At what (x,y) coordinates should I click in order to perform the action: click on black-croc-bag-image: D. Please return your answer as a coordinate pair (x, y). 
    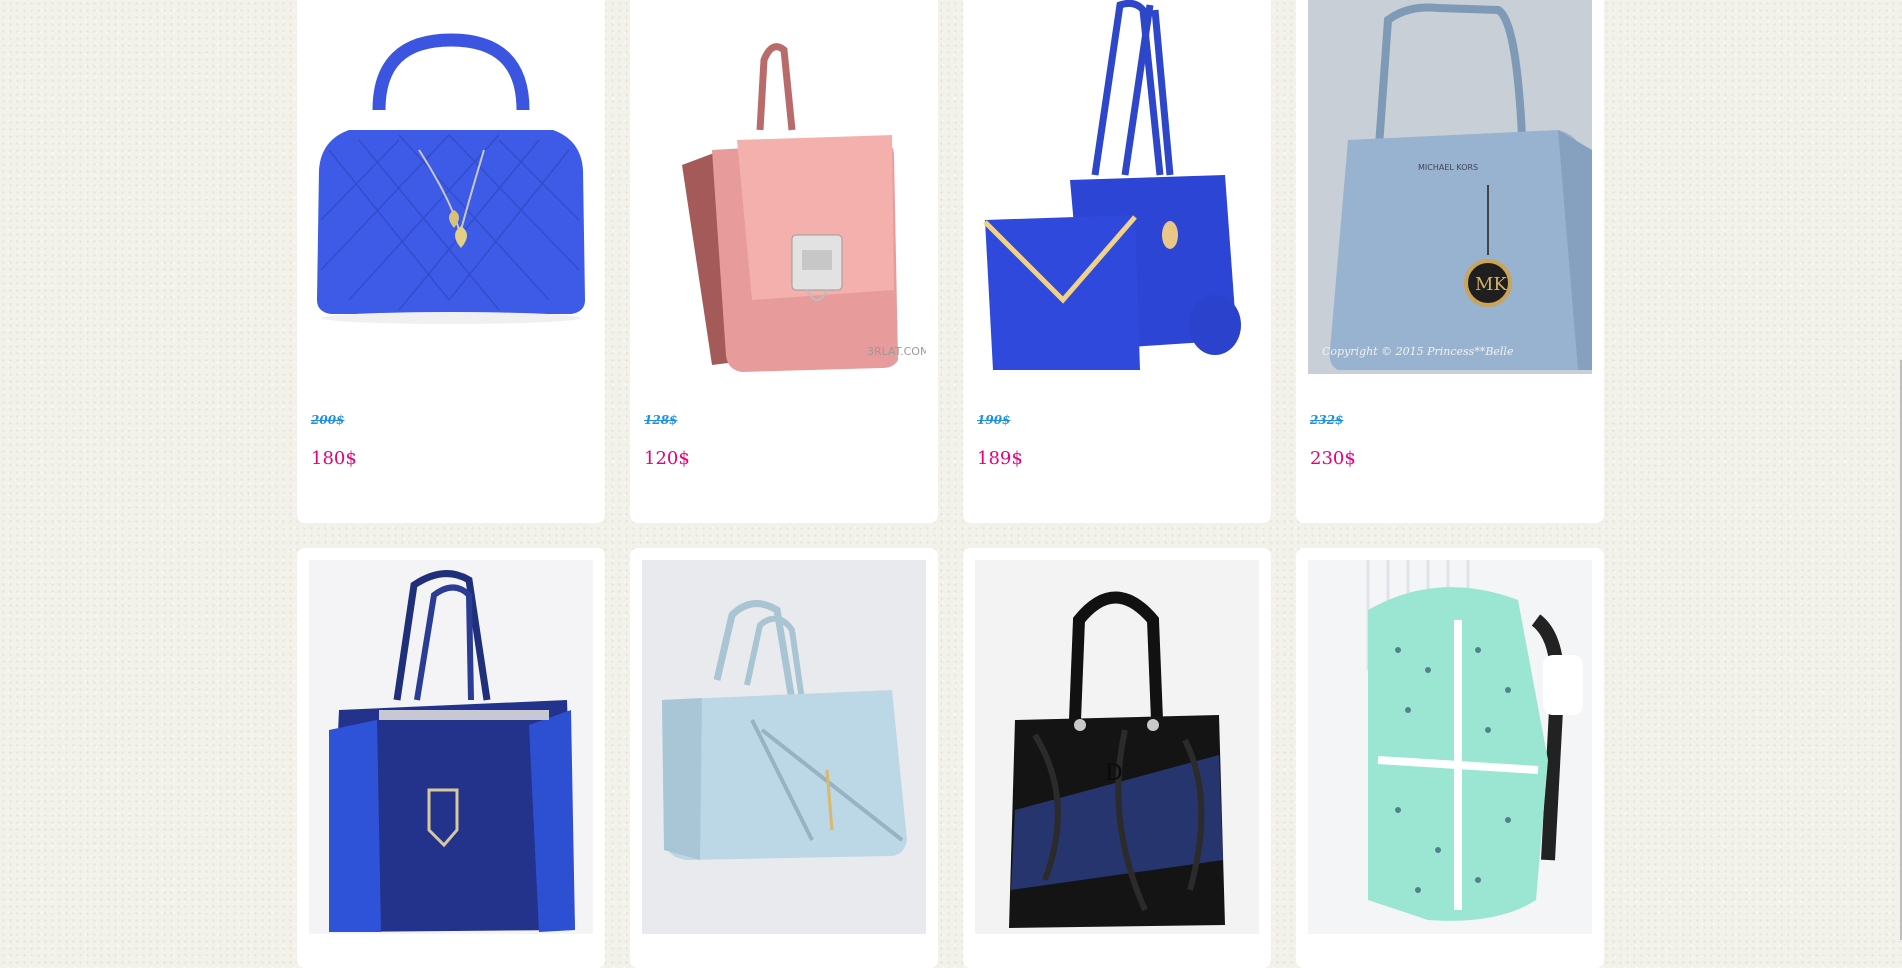
    Looking at the image, I should click on (1117, 747).